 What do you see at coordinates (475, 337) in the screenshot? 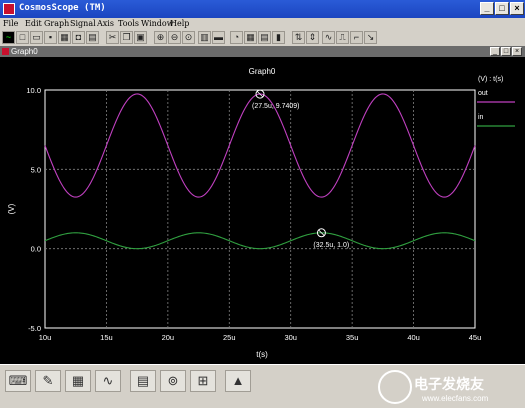
I see `x-tick-label: 45u` at bounding box center [475, 337].